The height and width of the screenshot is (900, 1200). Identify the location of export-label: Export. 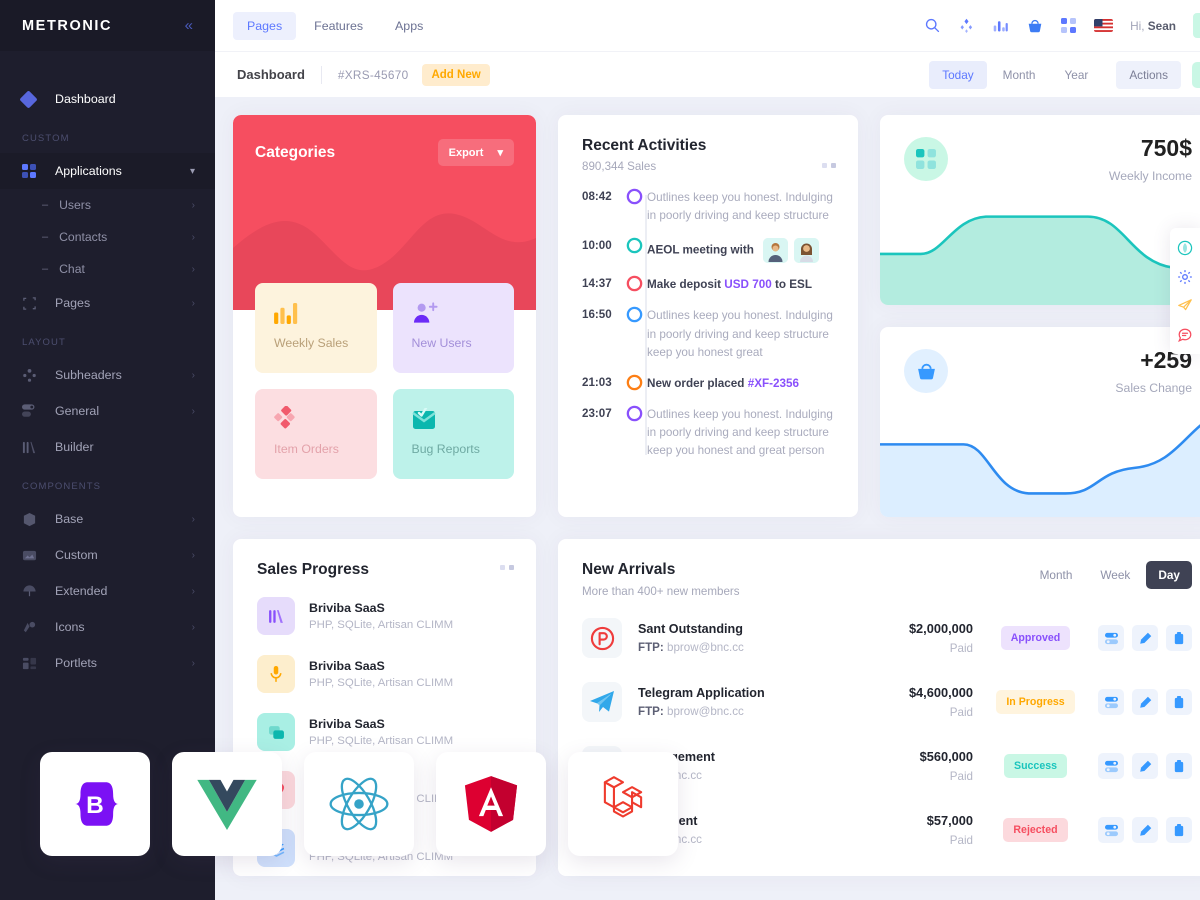
(466, 152).